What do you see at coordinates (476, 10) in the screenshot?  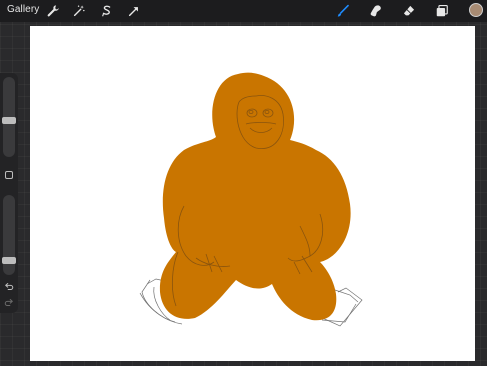 I see `color-swatch` at bounding box center [476, 10].